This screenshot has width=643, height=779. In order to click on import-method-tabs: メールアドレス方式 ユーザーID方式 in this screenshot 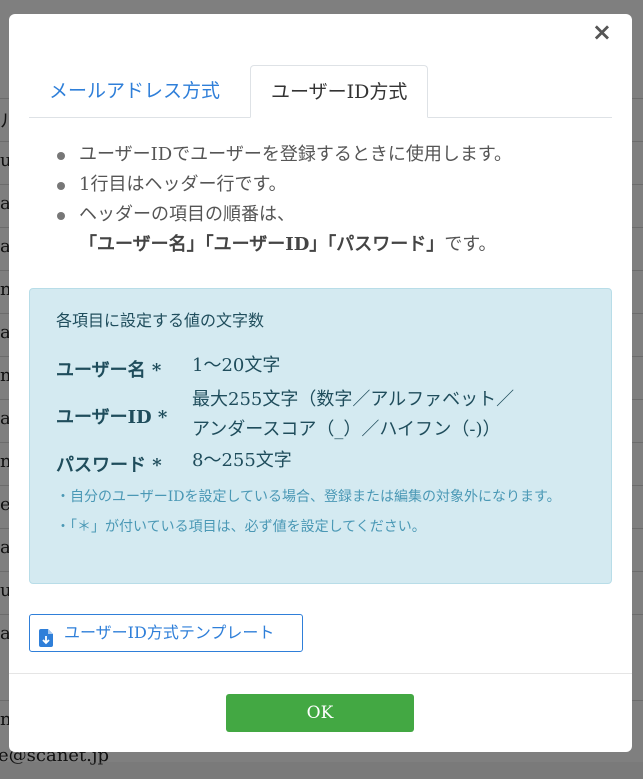, I will do `click(320, 91)`.